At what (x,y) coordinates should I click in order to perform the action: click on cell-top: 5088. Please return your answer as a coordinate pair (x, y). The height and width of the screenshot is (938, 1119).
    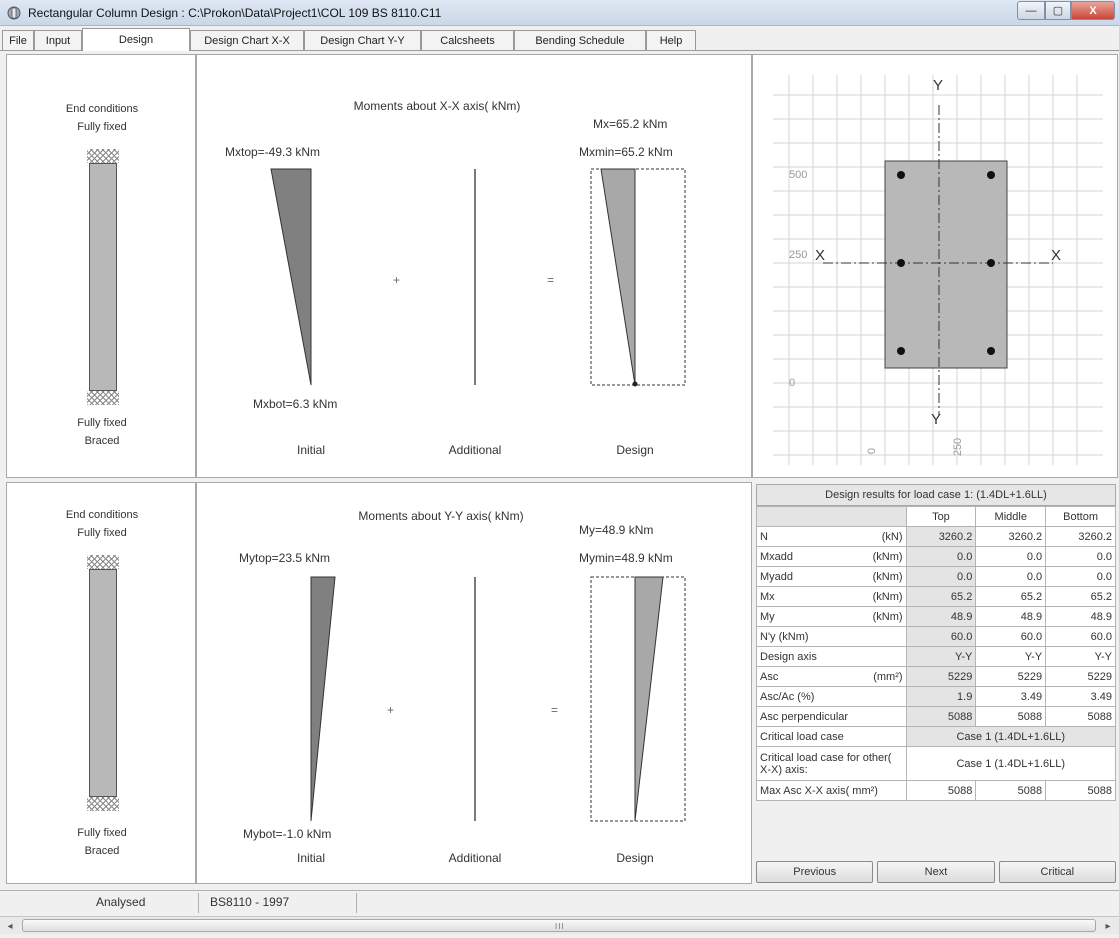
    Looking at the image, I should click on (941, 790).